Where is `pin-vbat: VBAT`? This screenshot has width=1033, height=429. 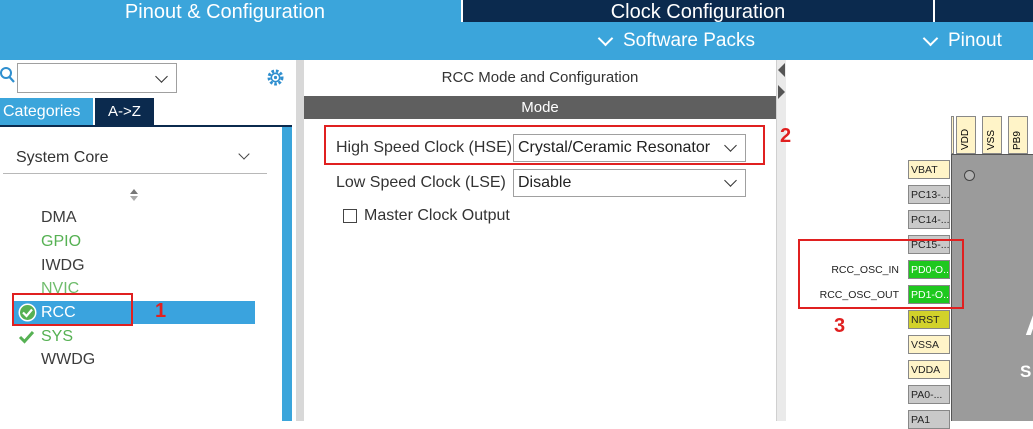
pin-vbat: VBAT is located at coordinates (929, 169).